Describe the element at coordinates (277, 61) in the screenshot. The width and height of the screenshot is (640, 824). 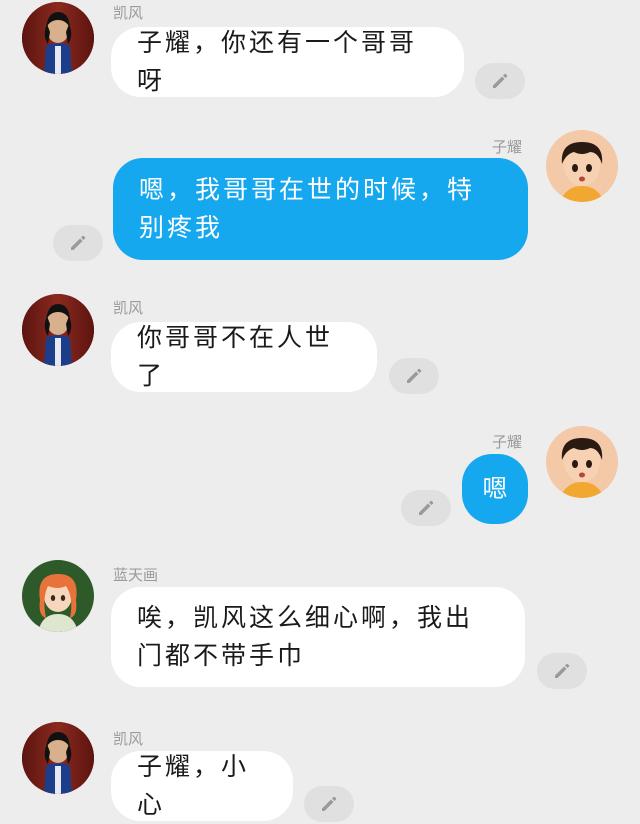
I see `message-text: 子耀，你还有一个哥哥呀` at that location.